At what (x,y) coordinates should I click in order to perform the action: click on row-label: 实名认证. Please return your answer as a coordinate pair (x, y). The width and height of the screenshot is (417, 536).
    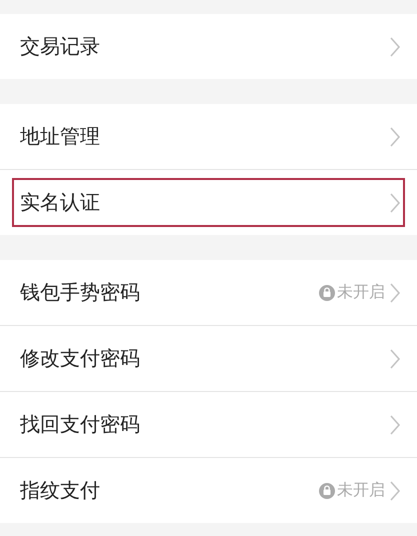
    Looking at the image, I should click on (60, 202).